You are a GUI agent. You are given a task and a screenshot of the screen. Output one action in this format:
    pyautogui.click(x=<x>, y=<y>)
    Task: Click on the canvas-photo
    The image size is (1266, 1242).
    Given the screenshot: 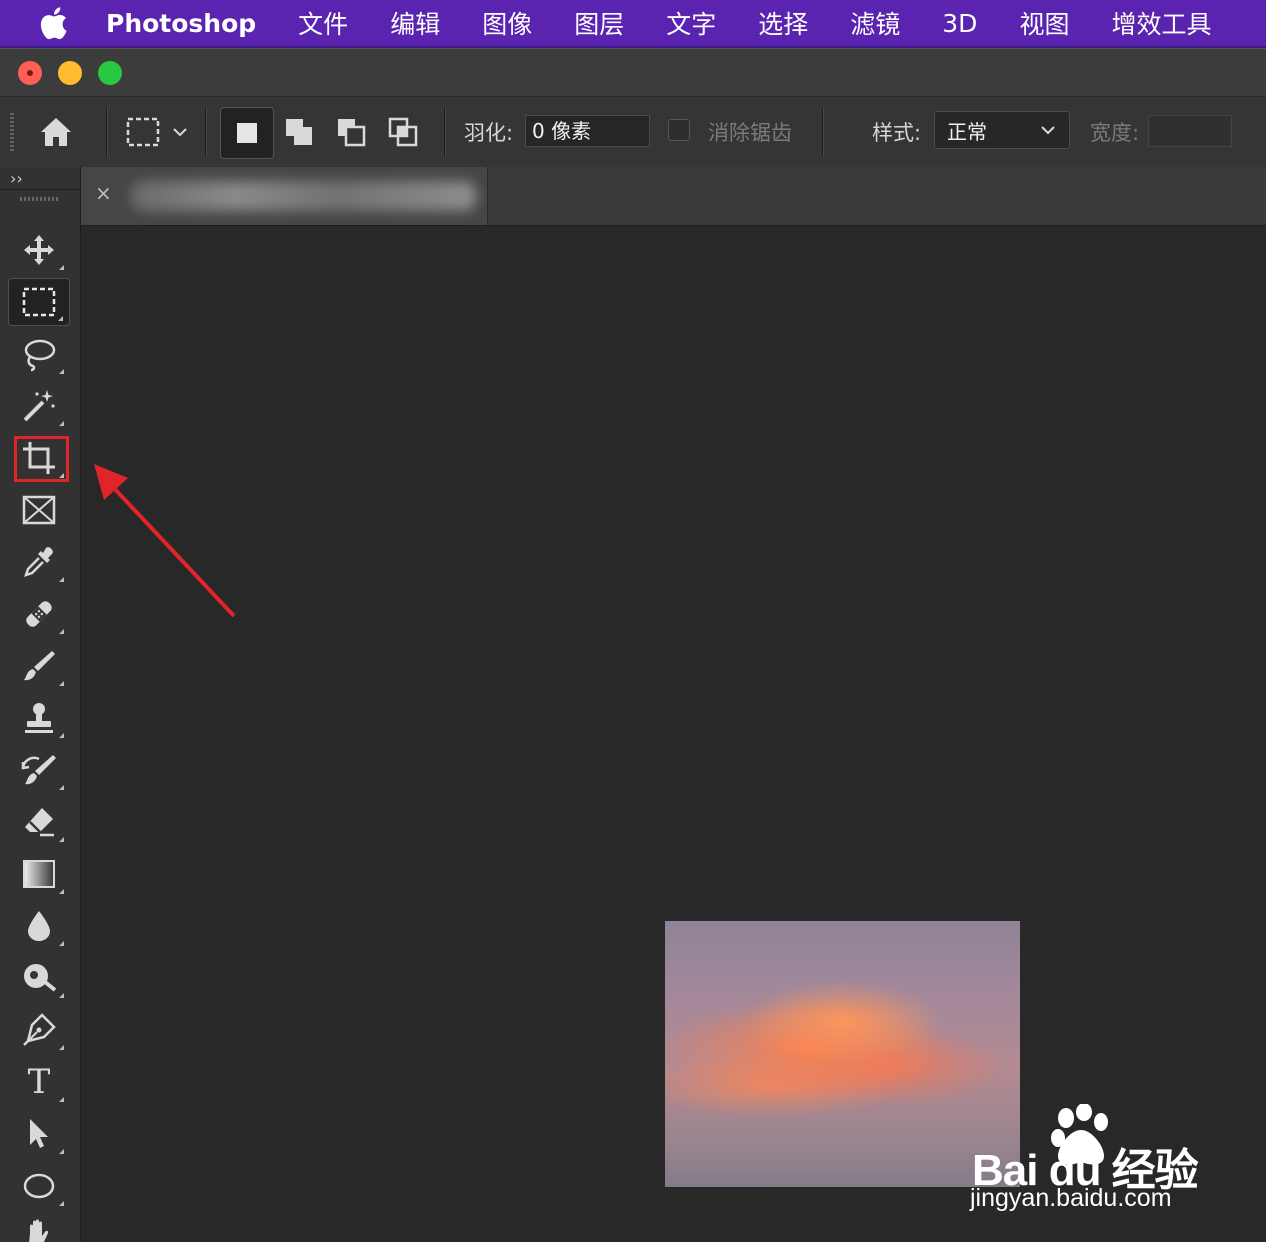 What is the action you would take?
    pyautogui.click(x=842, y=1054)
    